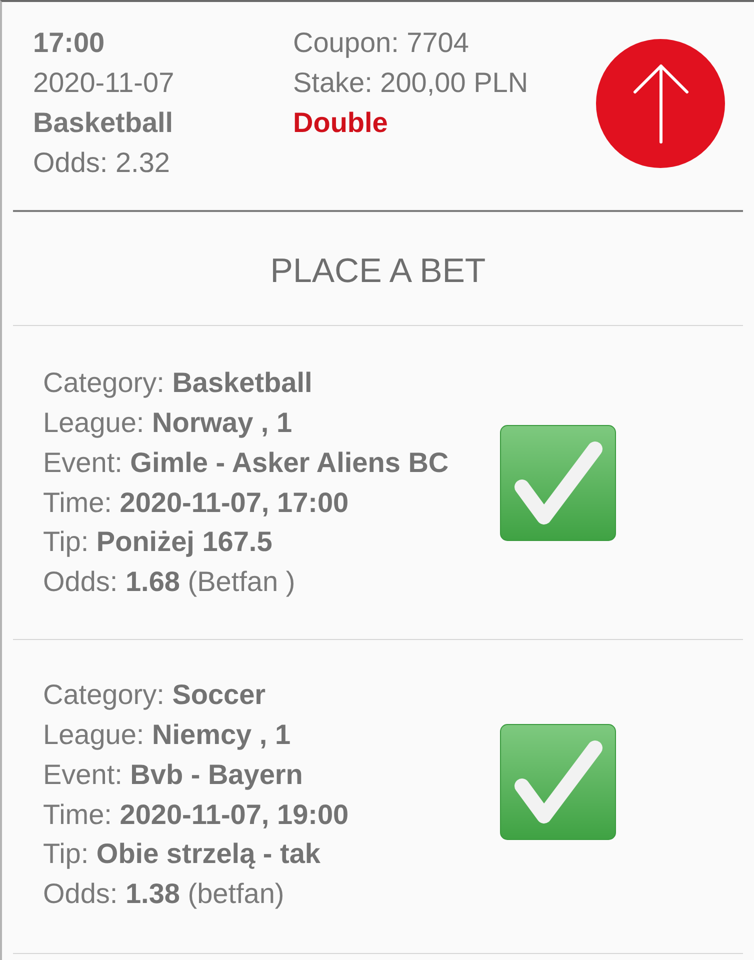 The height and width of the screenshot is (960, 754). What do you see at coordinates (169, 582) in the screenshot?
I see `bet-detail-text: Odds: 1.68 (Betfan )` at bounding box center [169, 582].